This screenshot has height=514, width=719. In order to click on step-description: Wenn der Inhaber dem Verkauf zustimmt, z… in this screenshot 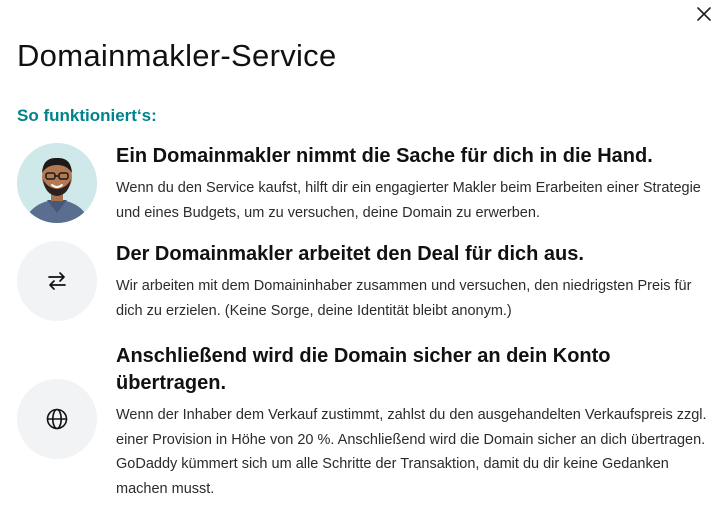, I will do `click(411, 452)`.